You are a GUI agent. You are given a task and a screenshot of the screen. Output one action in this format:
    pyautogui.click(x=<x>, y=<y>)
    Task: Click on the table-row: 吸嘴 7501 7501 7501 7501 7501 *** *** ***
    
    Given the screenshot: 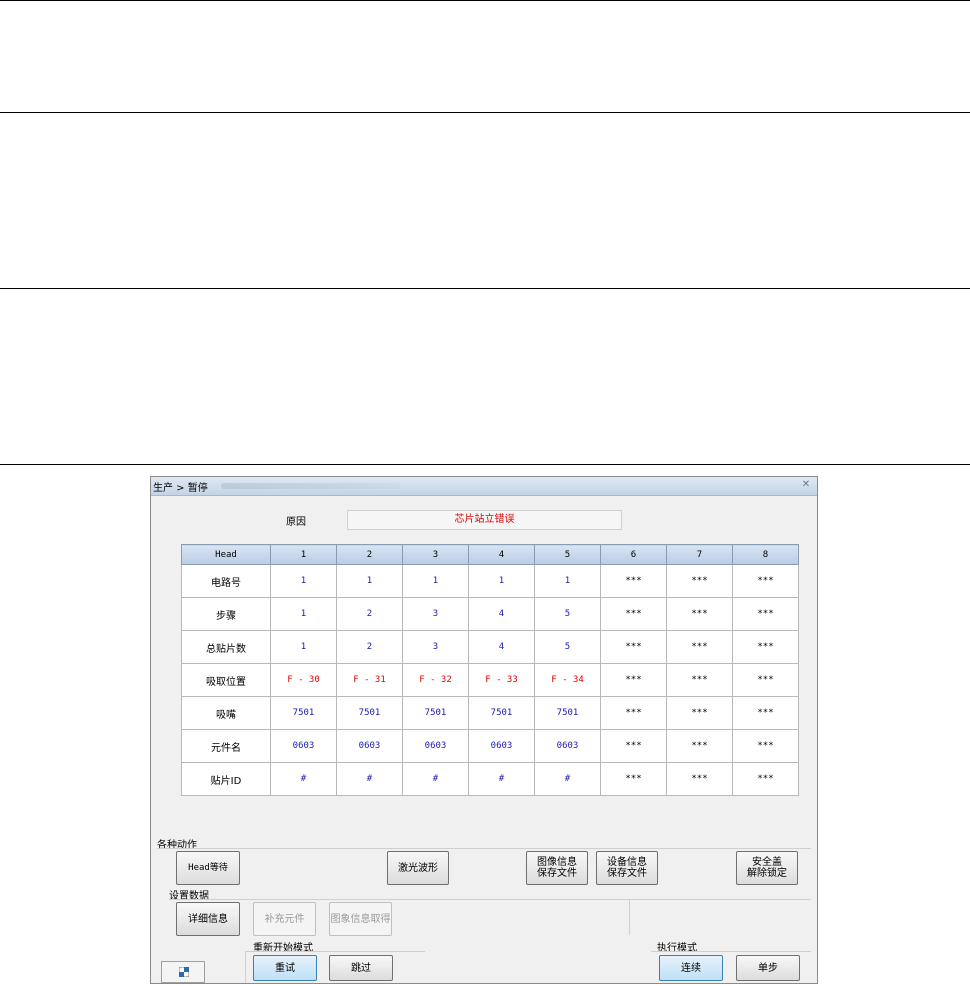 What is the action you would take?
    pyautogui.click(x=490, y=713)
    